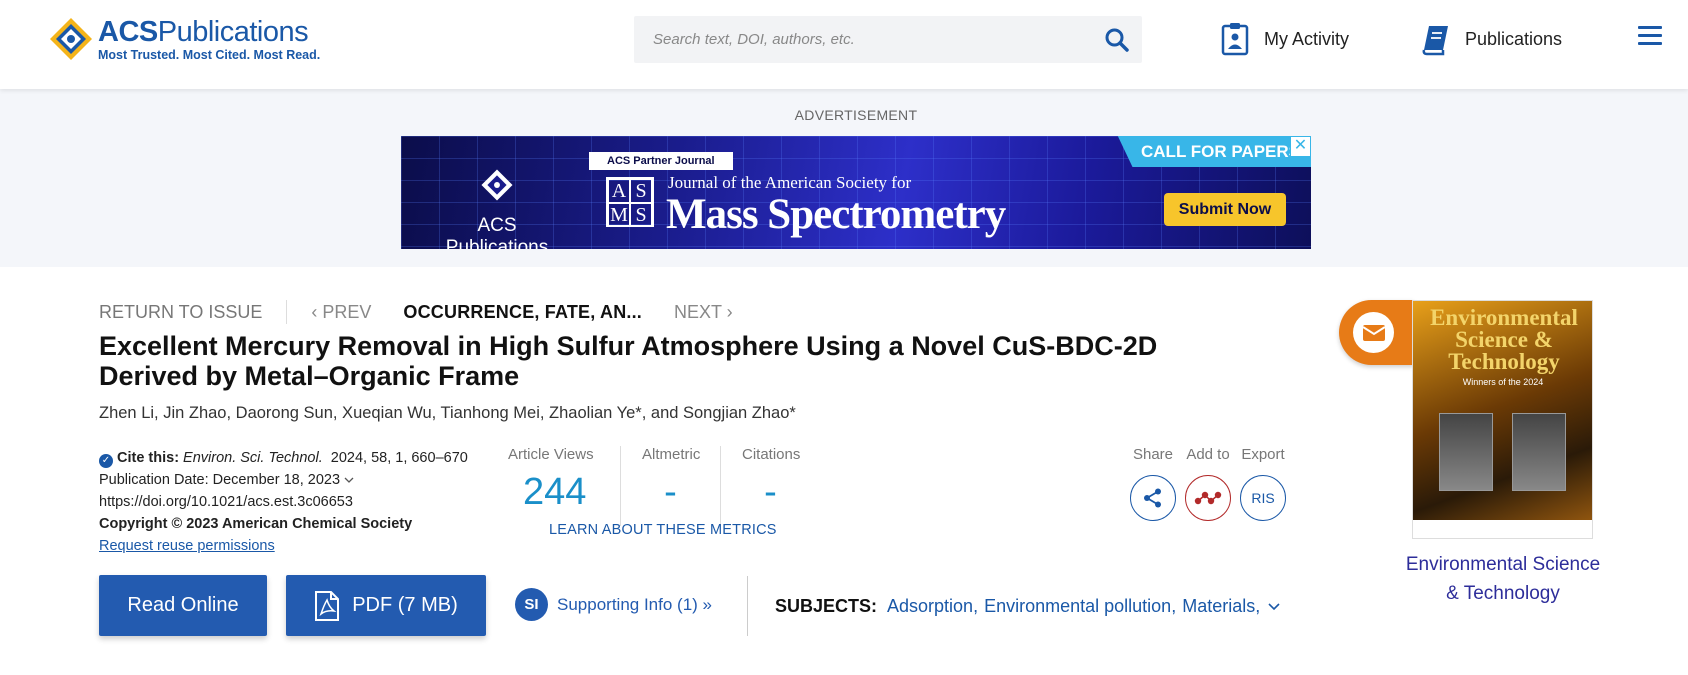  I want to click on subjects-label: SUBJECTS:, so click(826, 606).